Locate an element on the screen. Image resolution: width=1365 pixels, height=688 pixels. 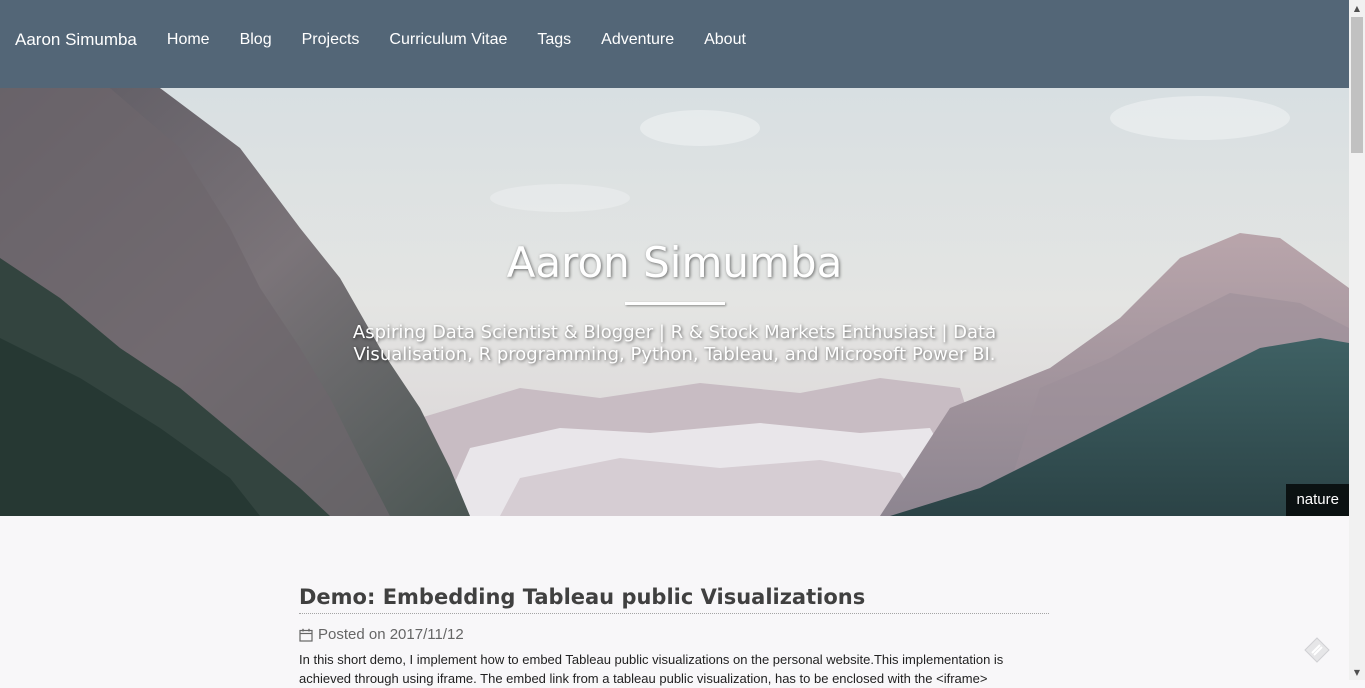
nav-link-blog: Blog is located at coordinates (256, 40).